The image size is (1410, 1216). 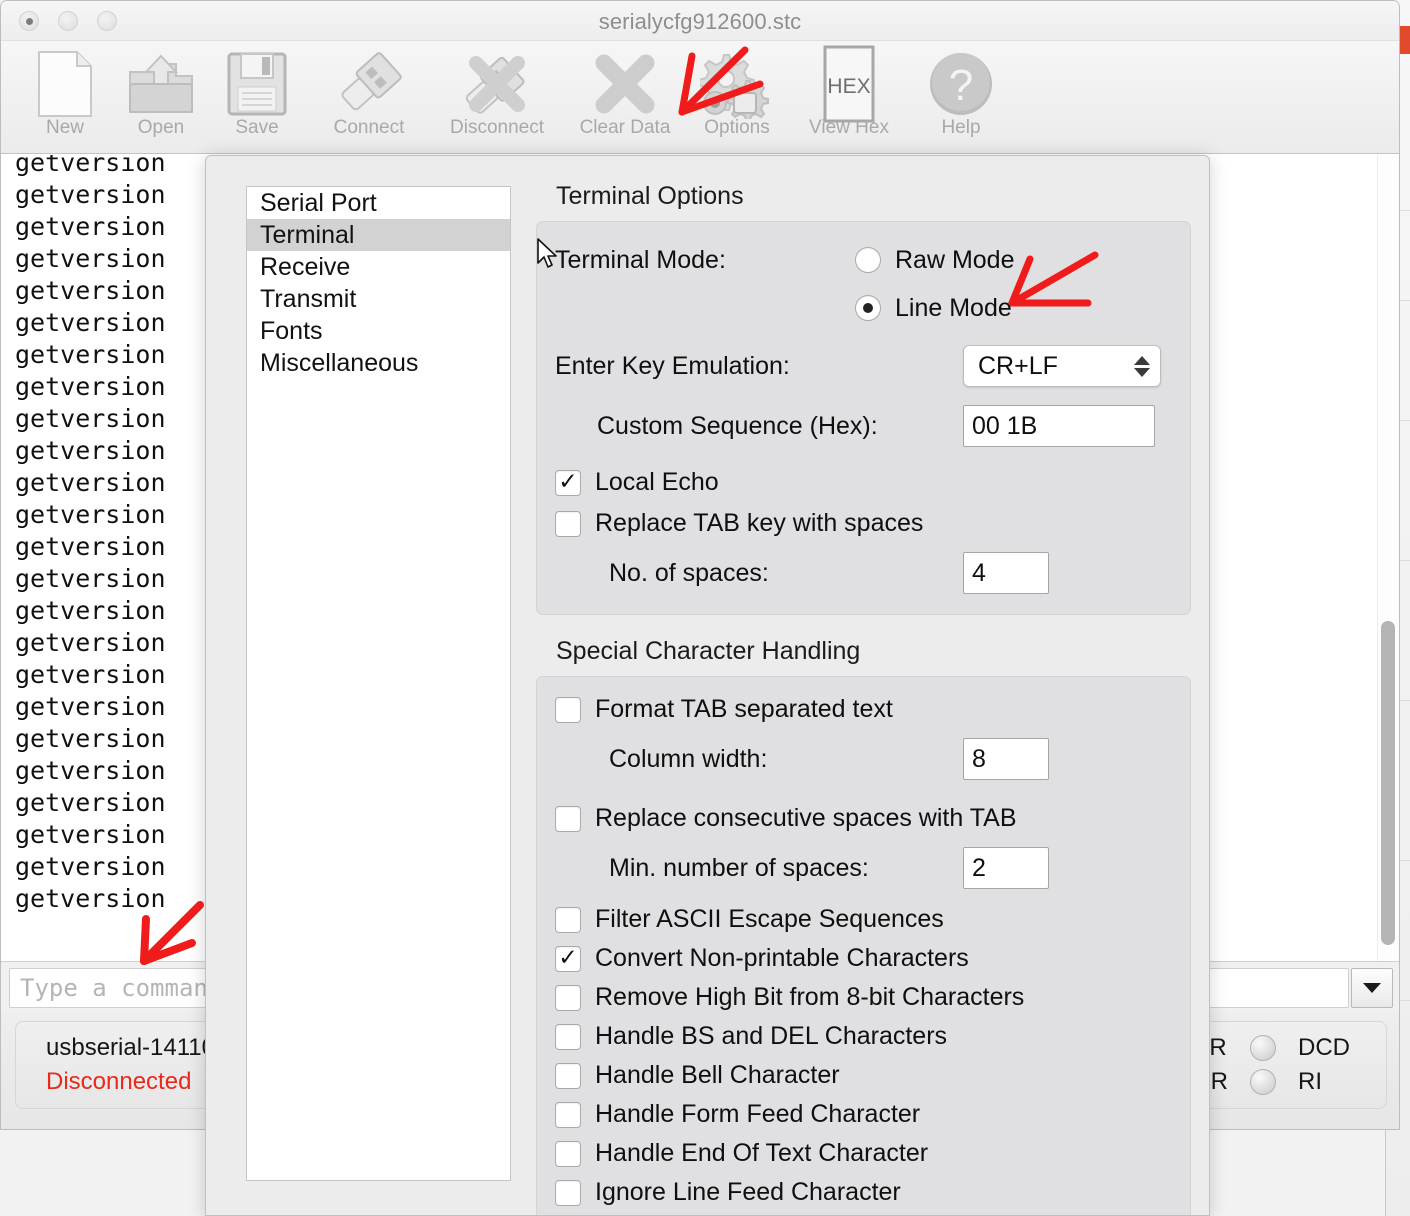 I want to click on toolbar-button-new: New, so click(x=65, y=90).